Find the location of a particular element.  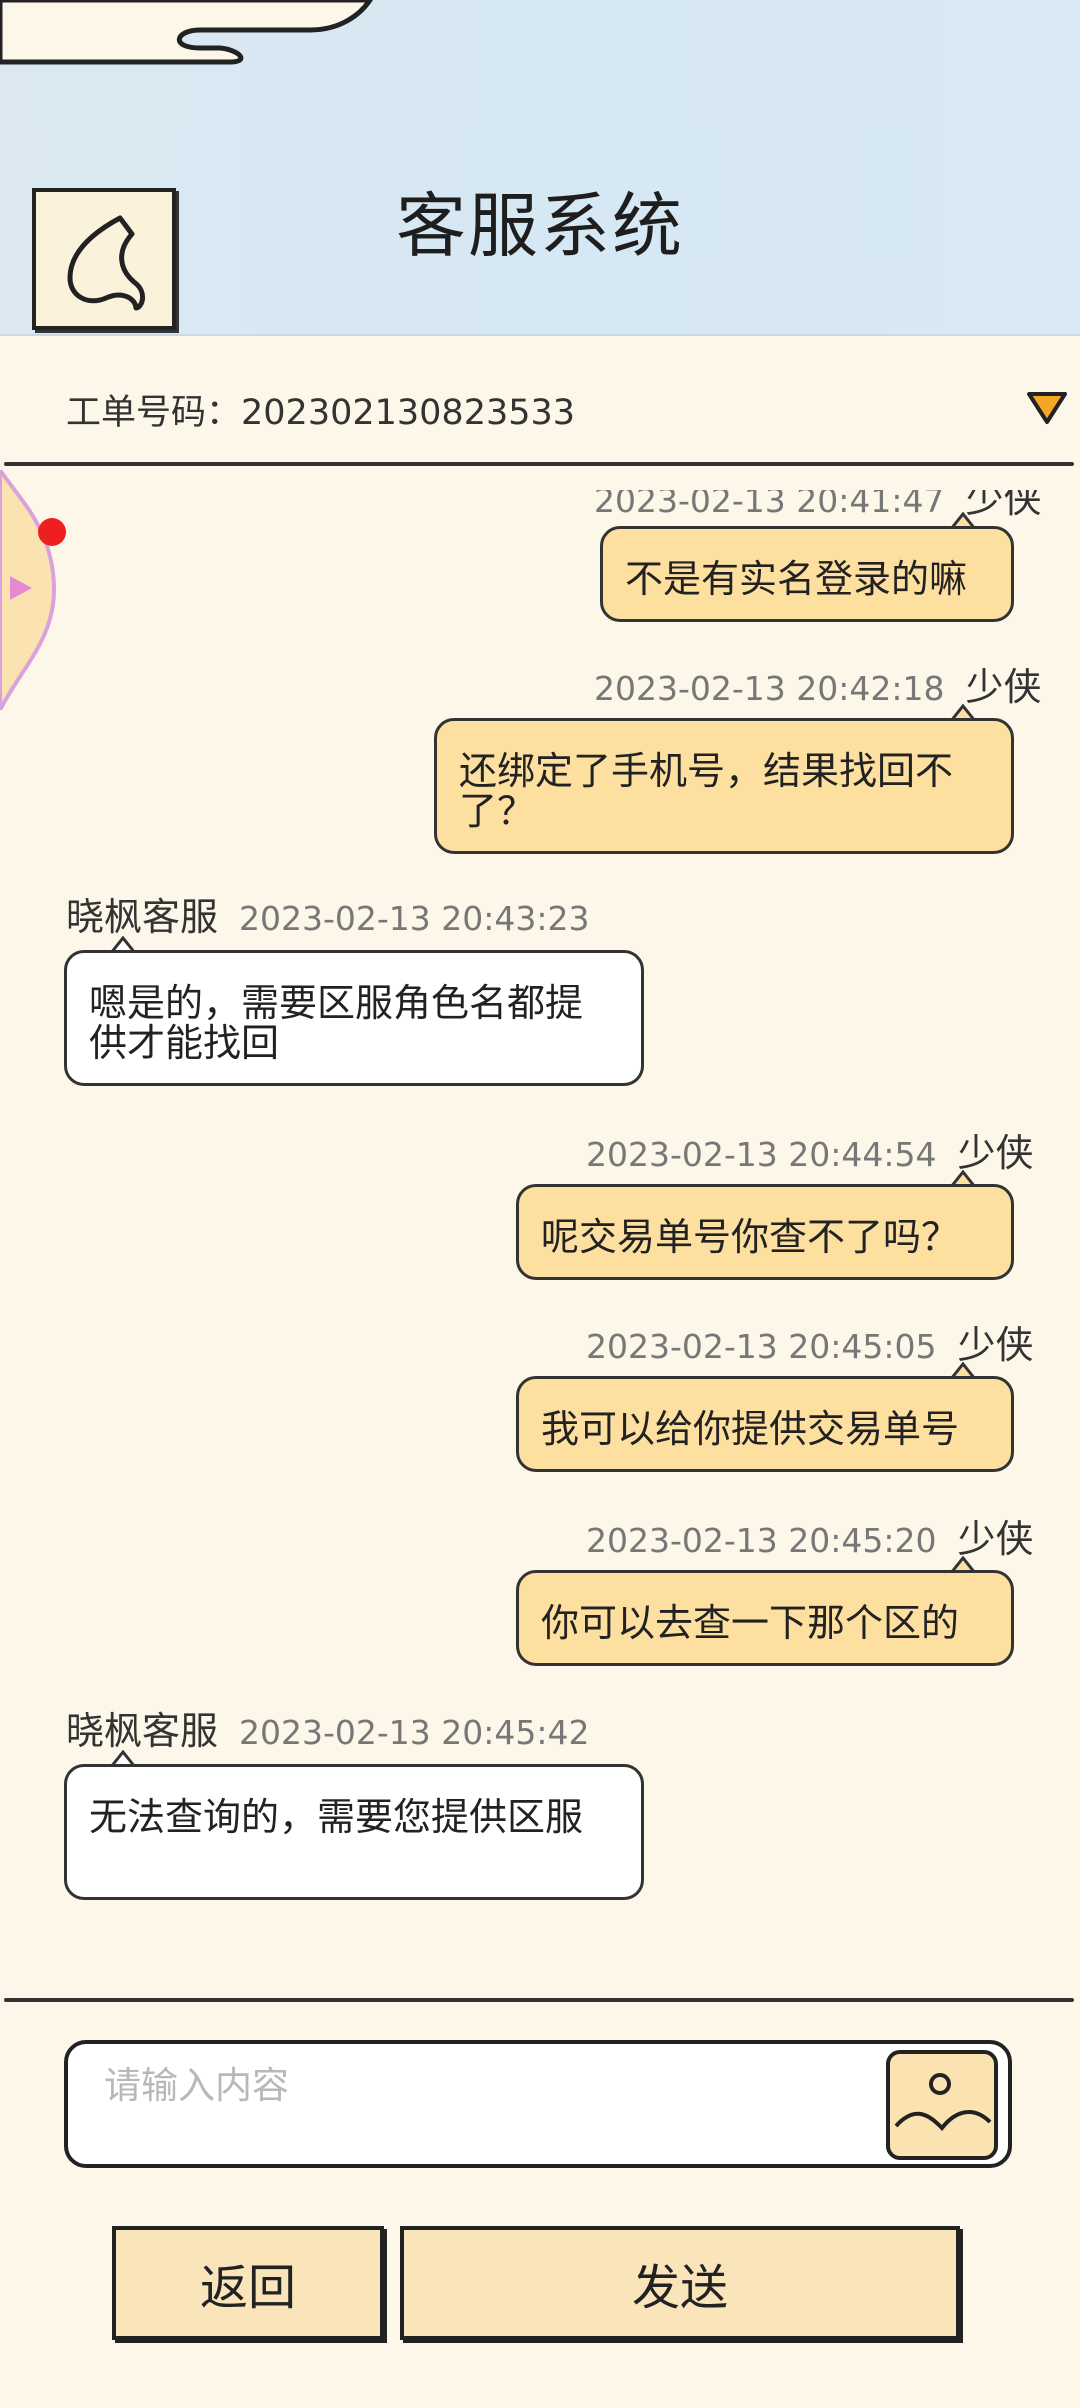

message-time: 2023-02-13 20:41:47 is located at coordinates (769, 500).